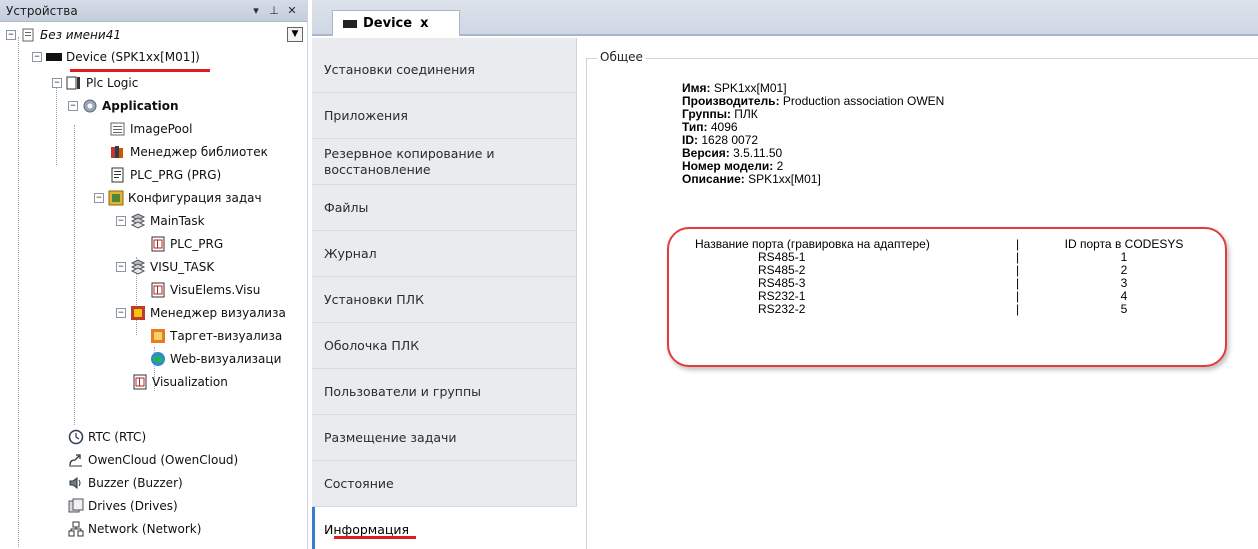 The height and width of the screenshot is (549, 1258). I want to click on nav-plc-shell: Оболочка ПЛК, so click(444, 345).